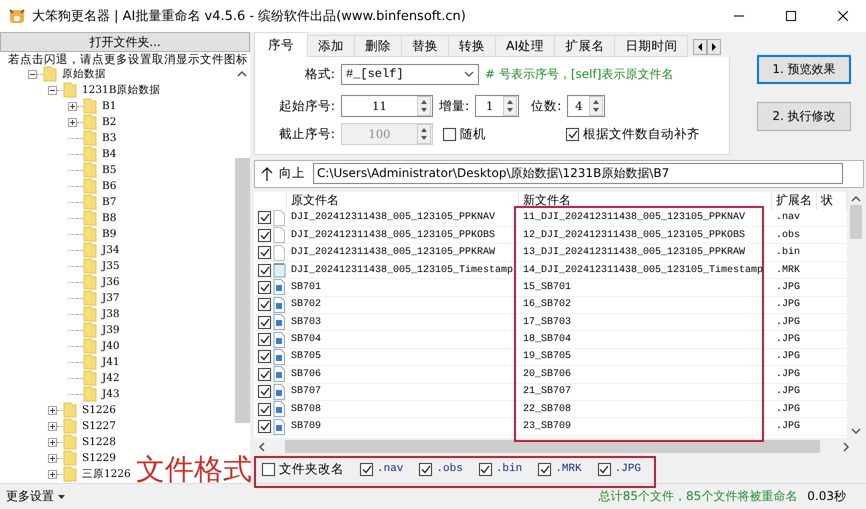 This screenshot has height=509, width=866. What do you see at coordinates (35, 496) in the screenshot?
I see `more-settings-button: 更多设置` at bounding box center [35, 496].